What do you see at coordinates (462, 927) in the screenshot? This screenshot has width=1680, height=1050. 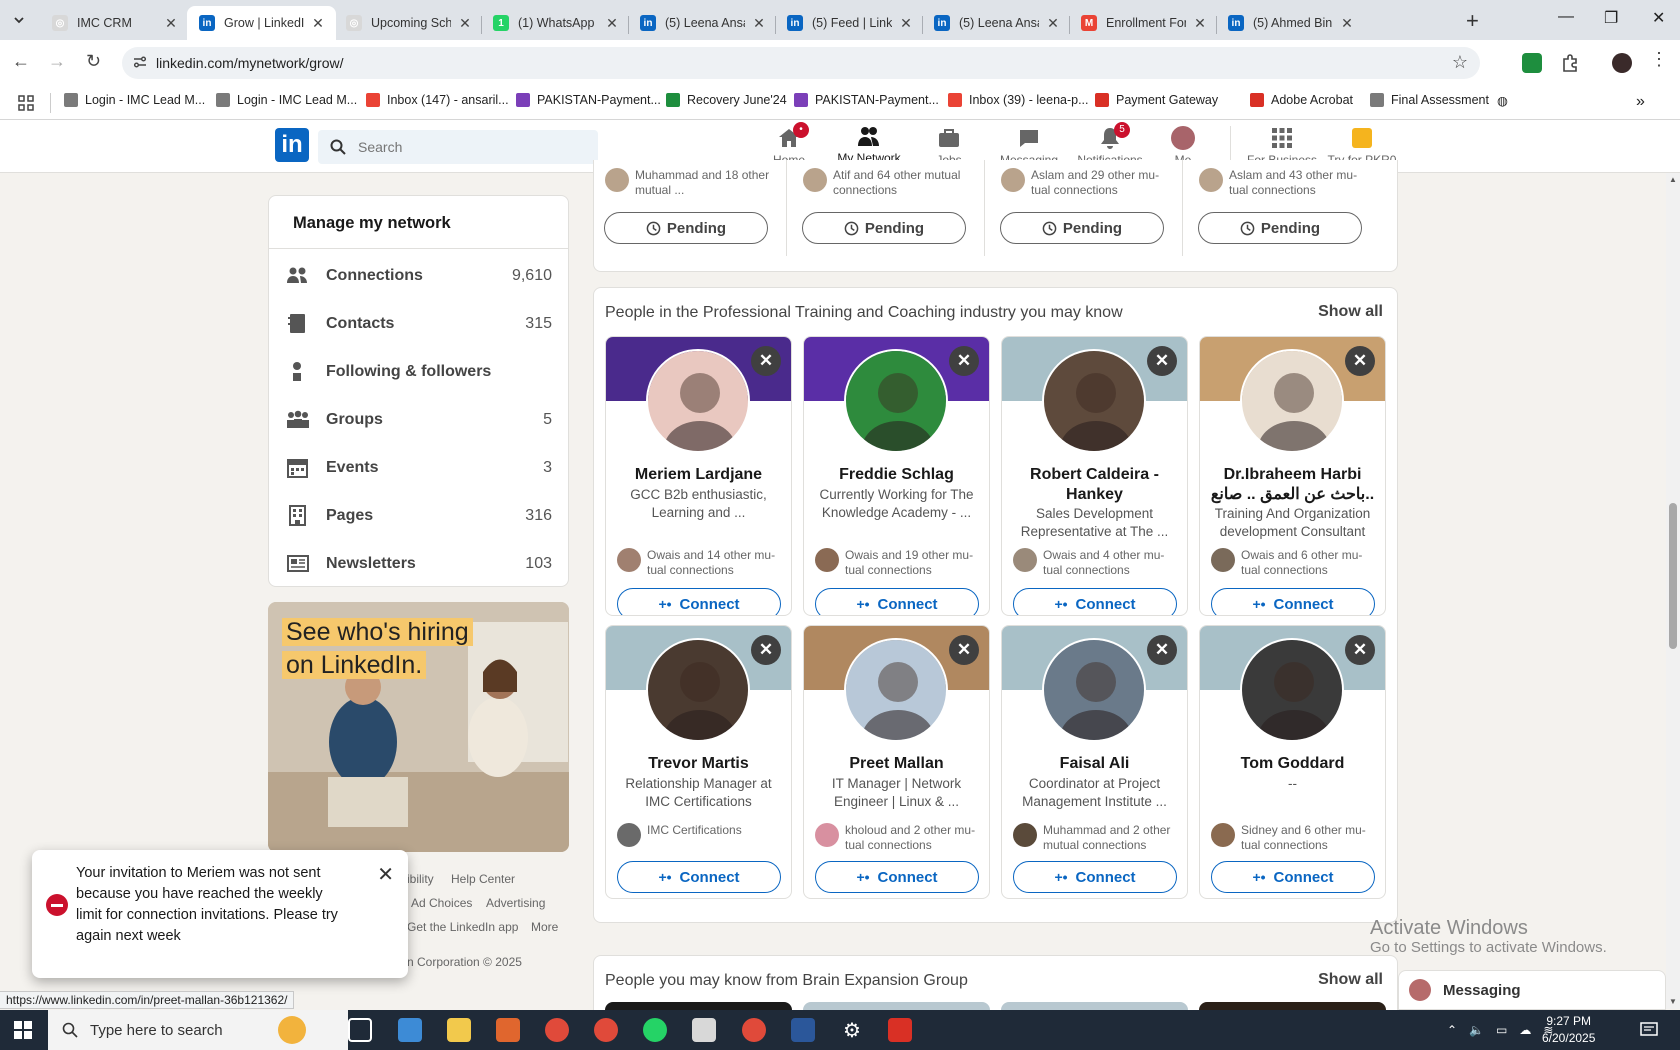 I see `footer-link-app: Get the LinkedIn app` at bounding box center [462, 927].